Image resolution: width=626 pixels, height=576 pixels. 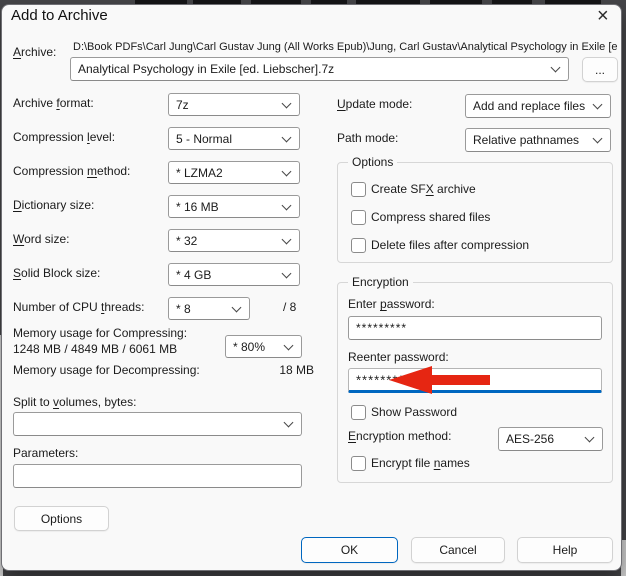 I want to click on memory-compressing-label: Memory usage for Compressing:, so click(x=100, y=333).